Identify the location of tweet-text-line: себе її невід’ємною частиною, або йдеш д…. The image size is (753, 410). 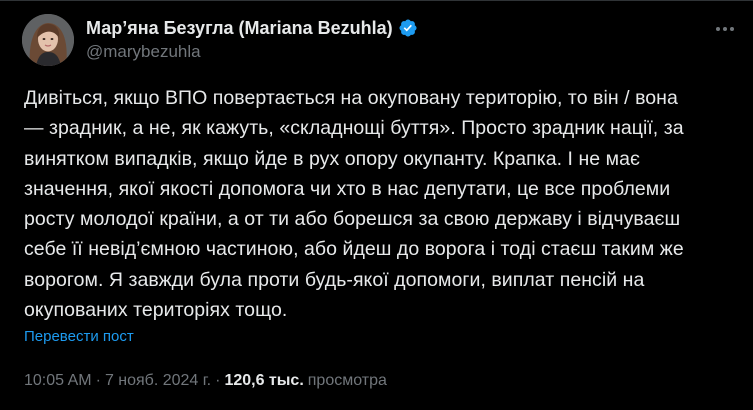
(354, 249).